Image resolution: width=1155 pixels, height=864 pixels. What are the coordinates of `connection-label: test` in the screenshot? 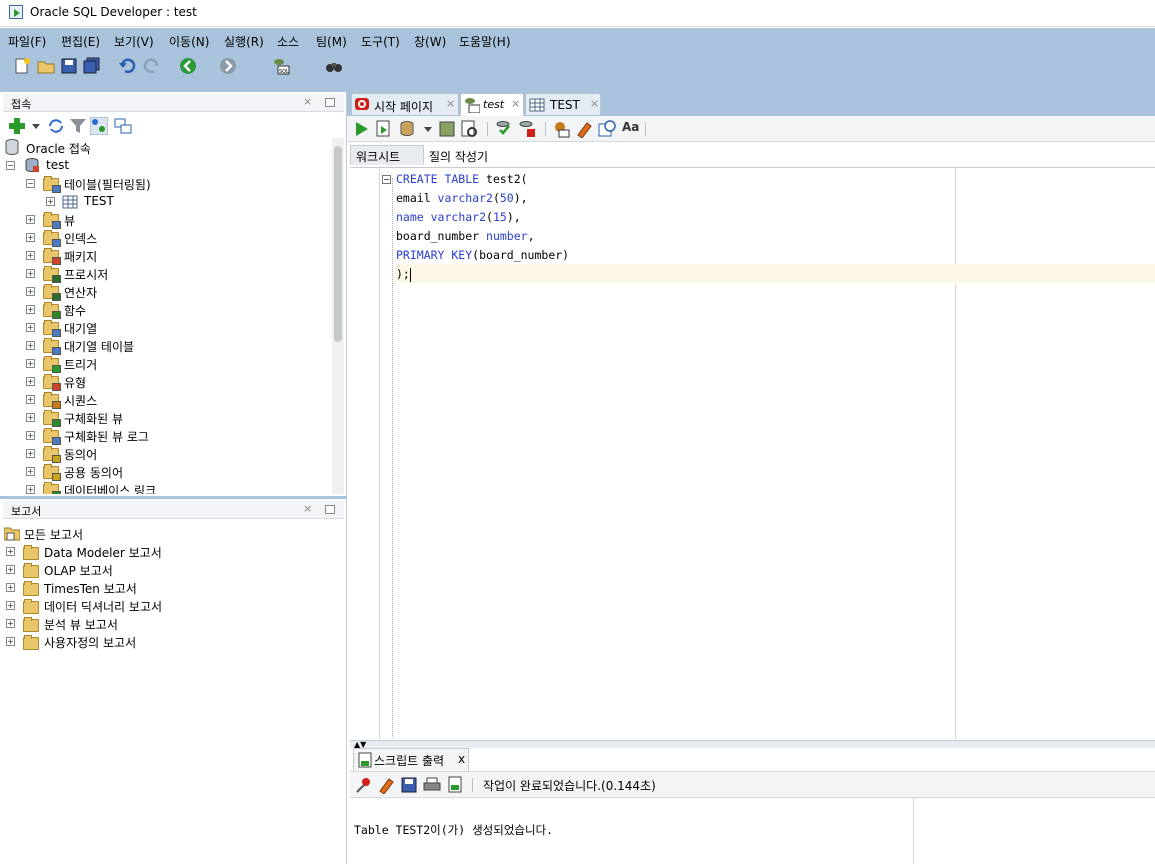 It's located at (58, 165).